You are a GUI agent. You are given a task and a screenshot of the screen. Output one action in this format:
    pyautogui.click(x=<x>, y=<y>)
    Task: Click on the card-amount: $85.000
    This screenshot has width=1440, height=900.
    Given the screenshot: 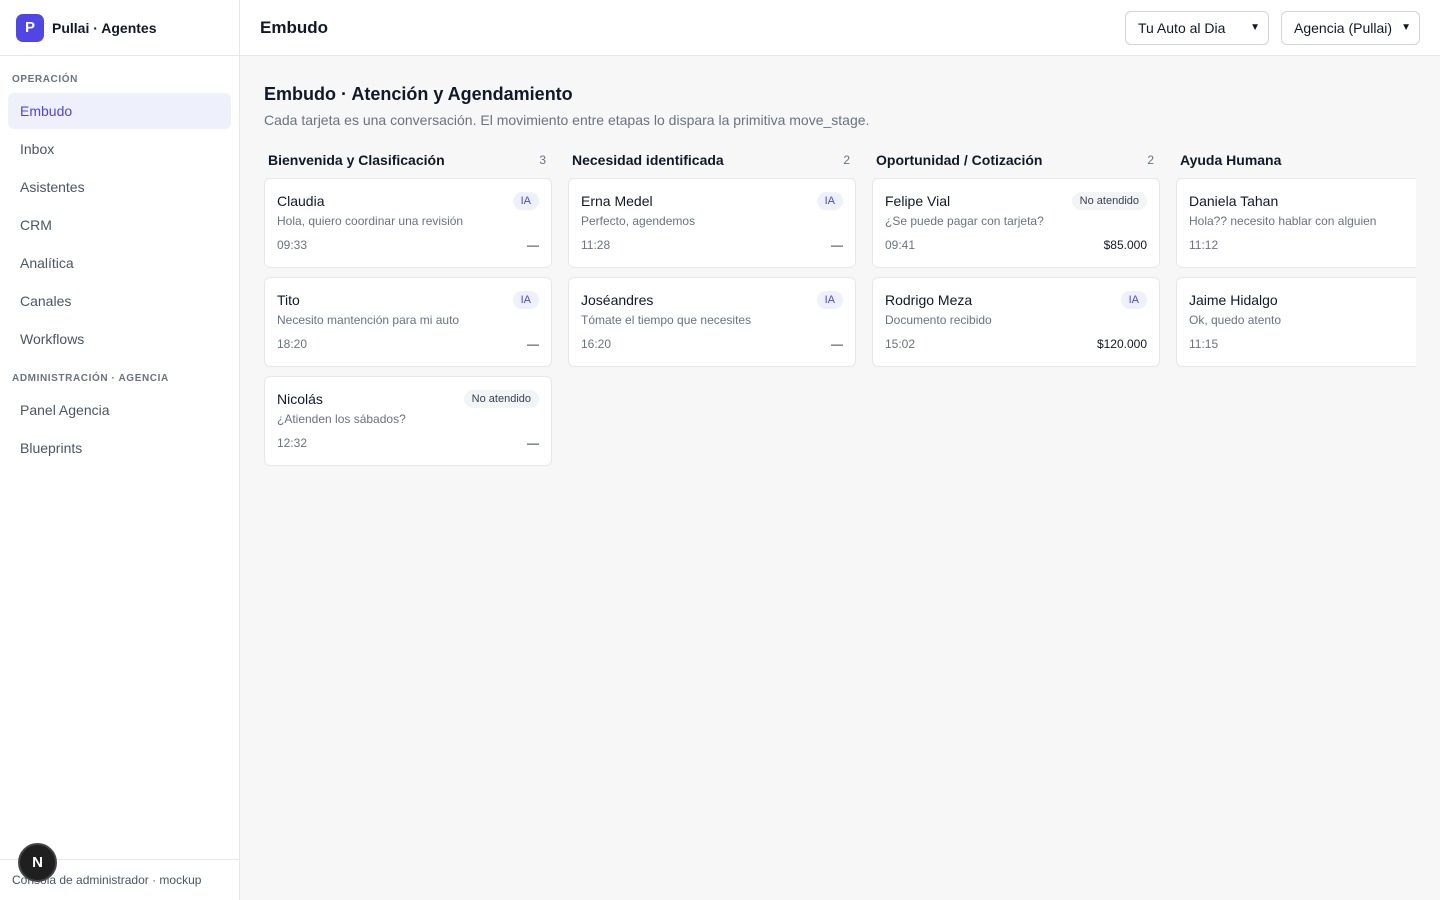 What is the action you would take?
    pyautogui.click(x=1125, y=245)
    